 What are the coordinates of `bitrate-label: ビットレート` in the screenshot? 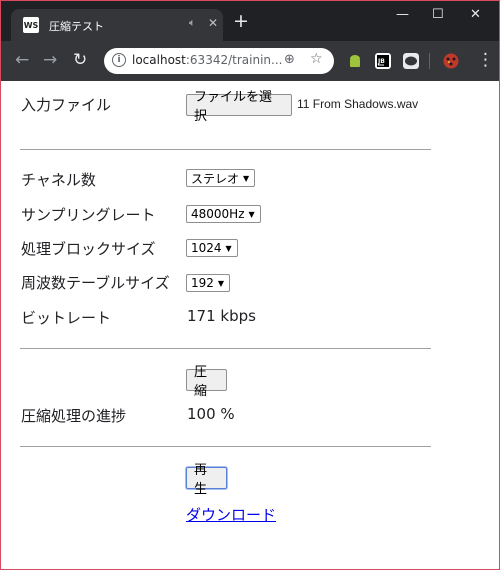 It's located at (66, 318).